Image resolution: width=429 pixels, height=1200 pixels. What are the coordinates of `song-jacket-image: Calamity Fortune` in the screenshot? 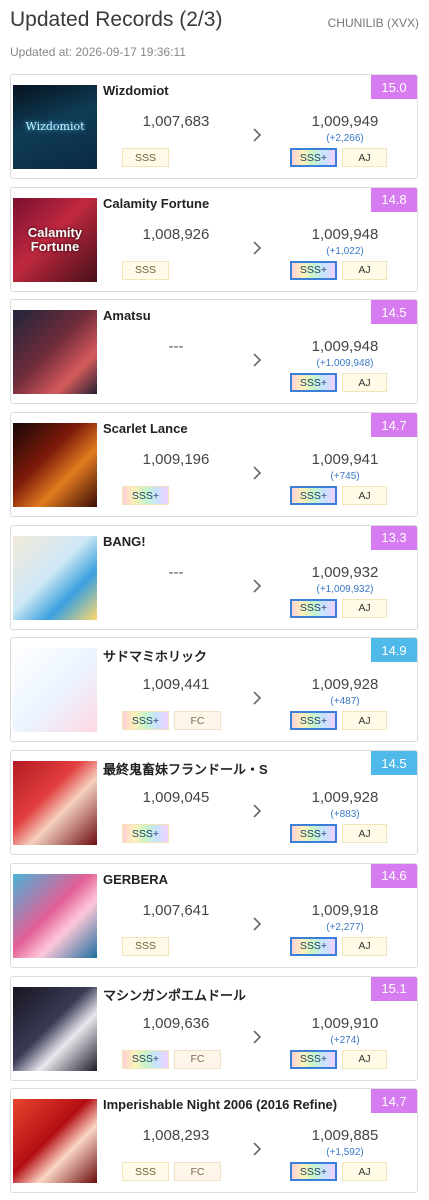 It's located at (55, 239).